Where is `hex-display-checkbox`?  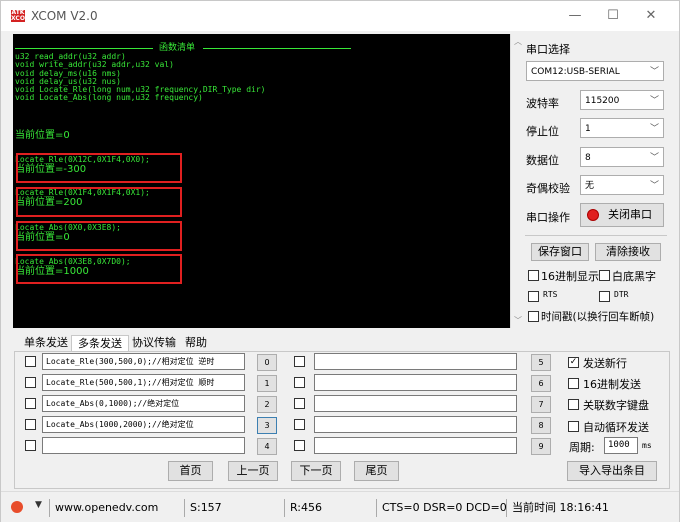 hex-display-checkbox is located at coordinates (533, 275).